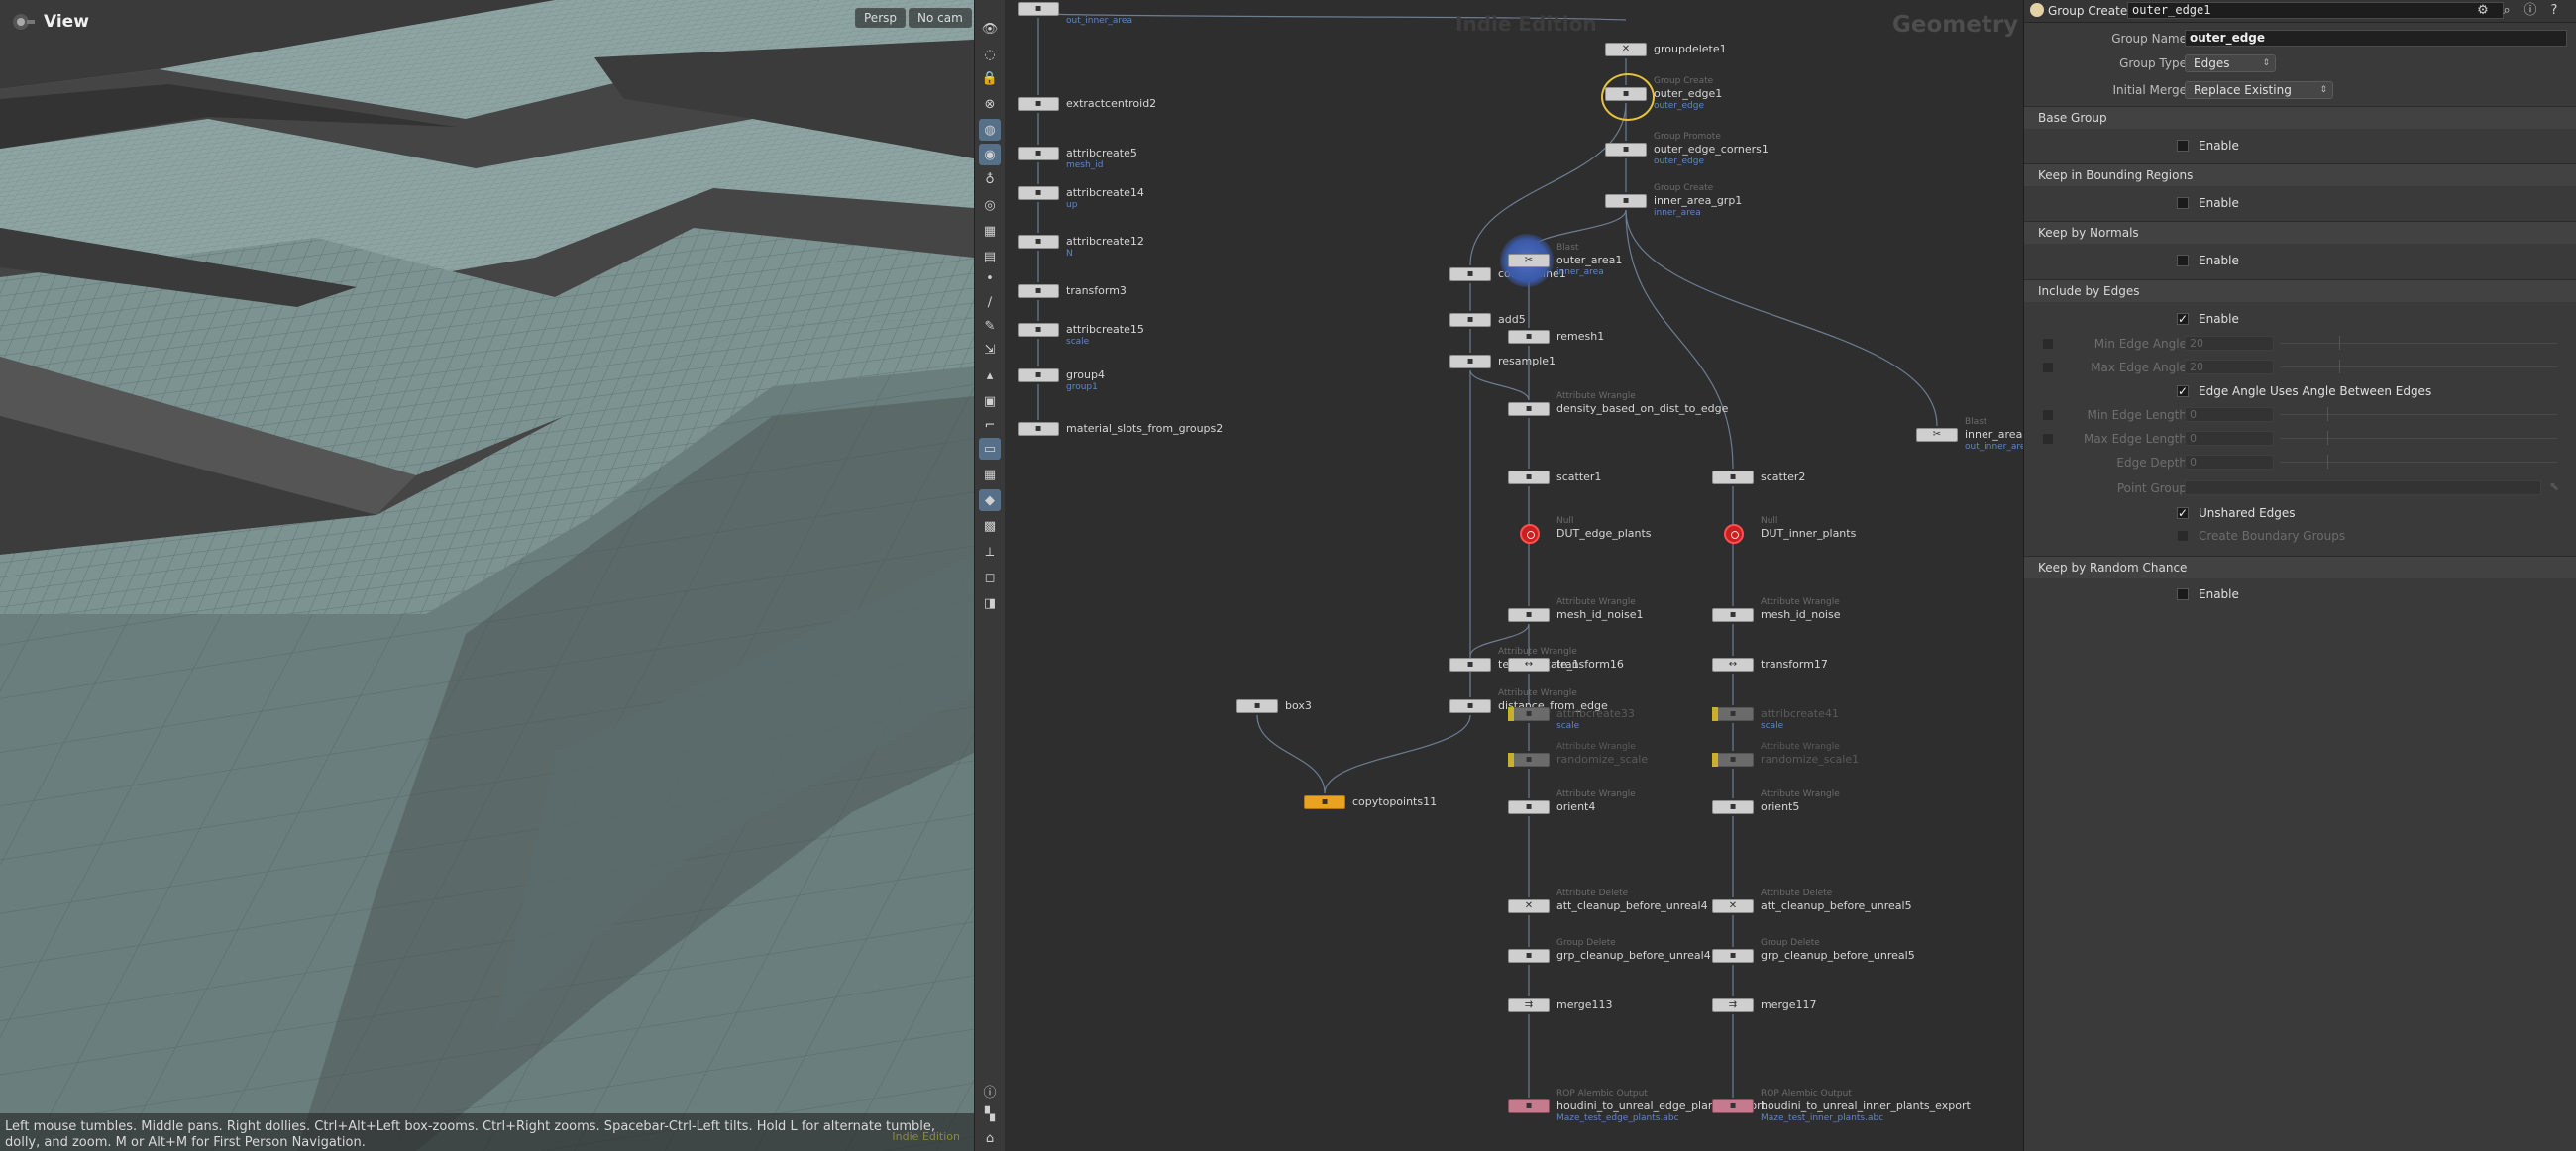 Image resolution: width=2576 pixels, height=1151 pixels. I want to click on bulb-icon: ♁, so click(990, 179).